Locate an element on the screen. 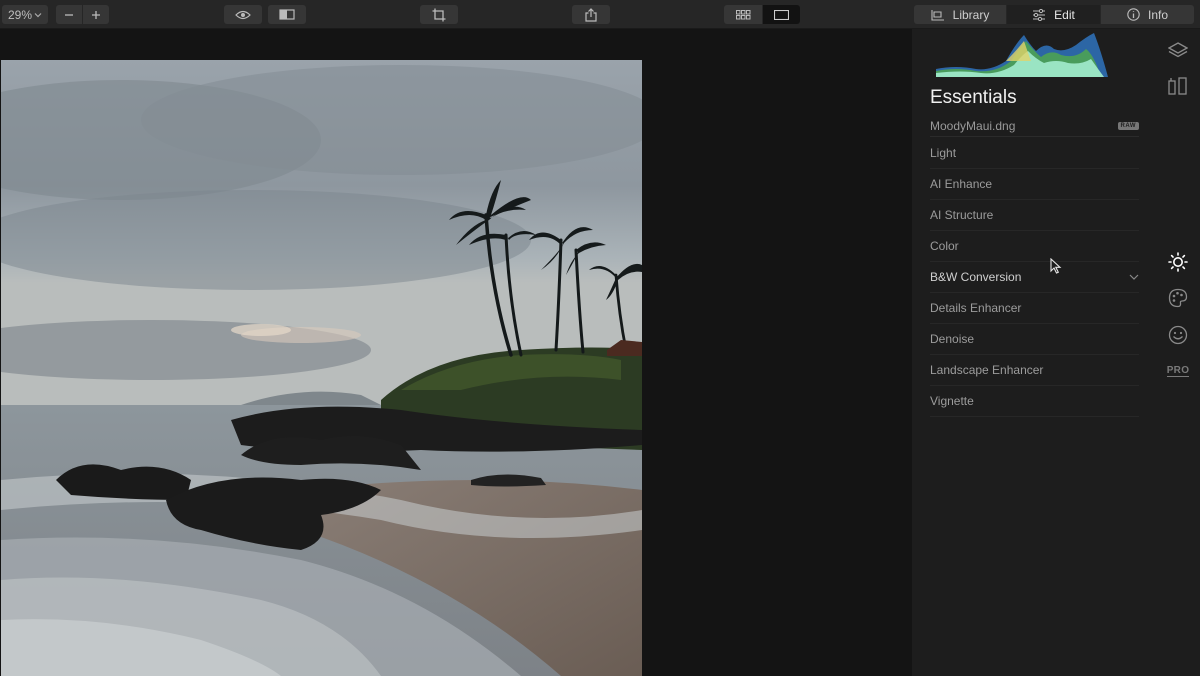 The image size is (1200, 676). tool-vignette: Vignette is located at coordinates (1034, 401).